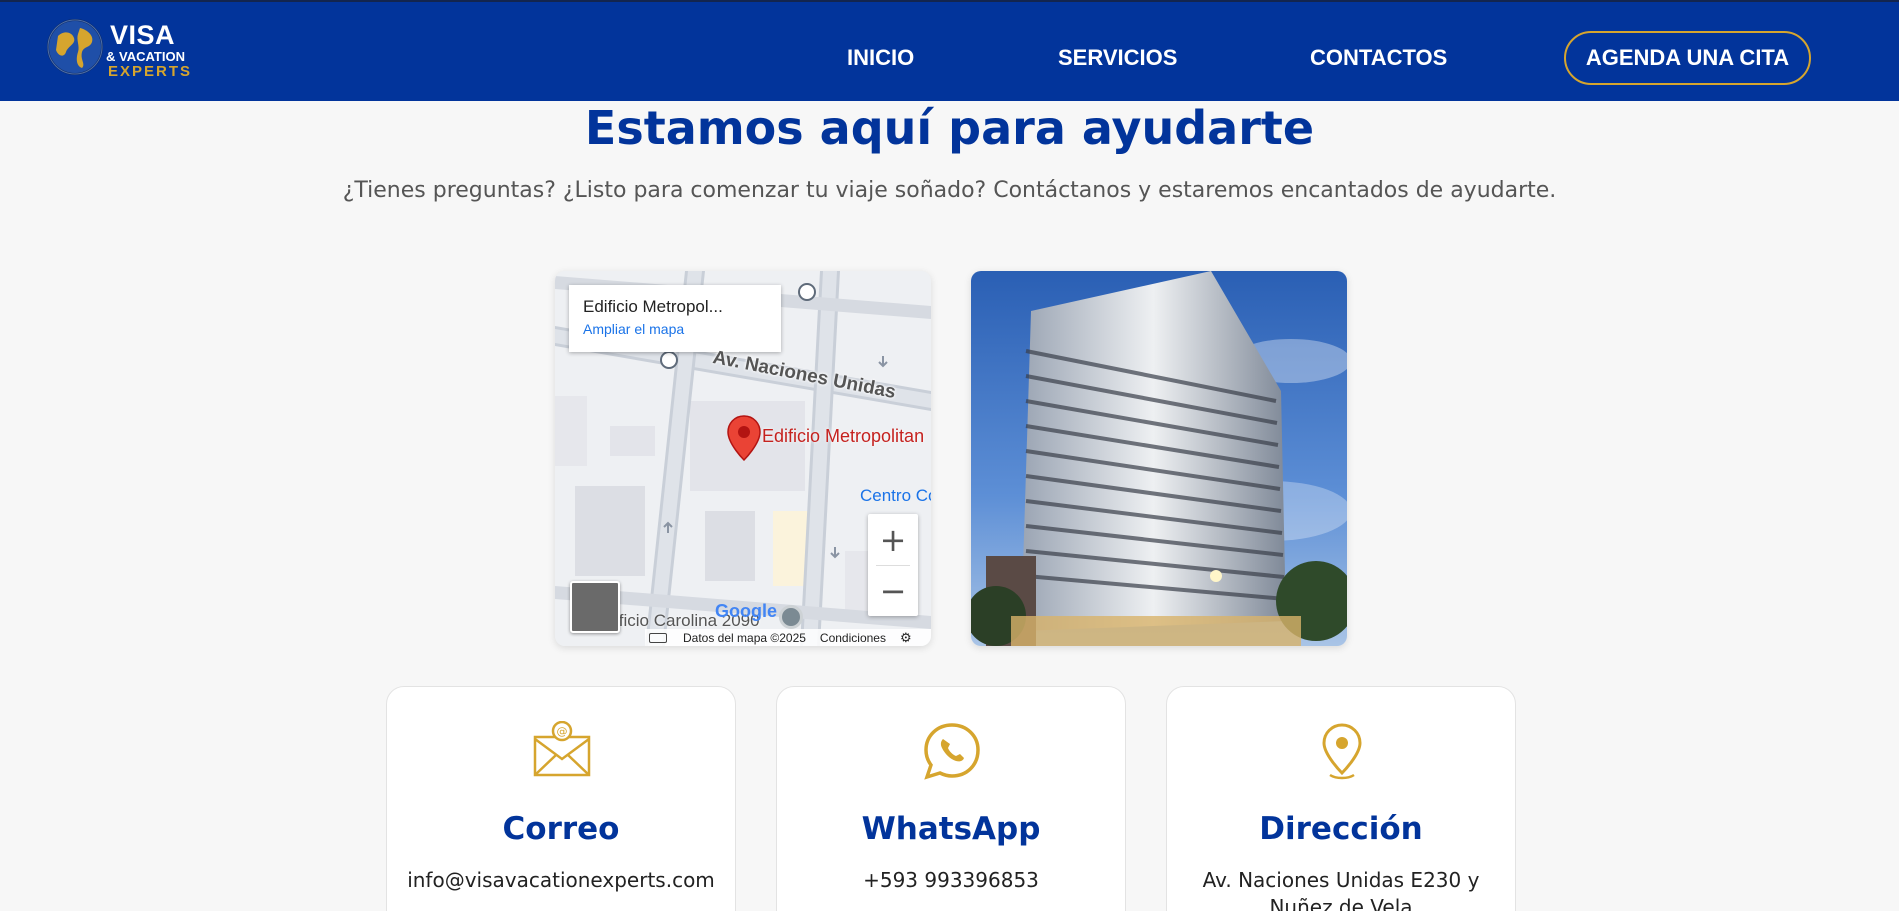 The image size is (1899, 911). I want to click on map-pin-icon, so click(744, 438).